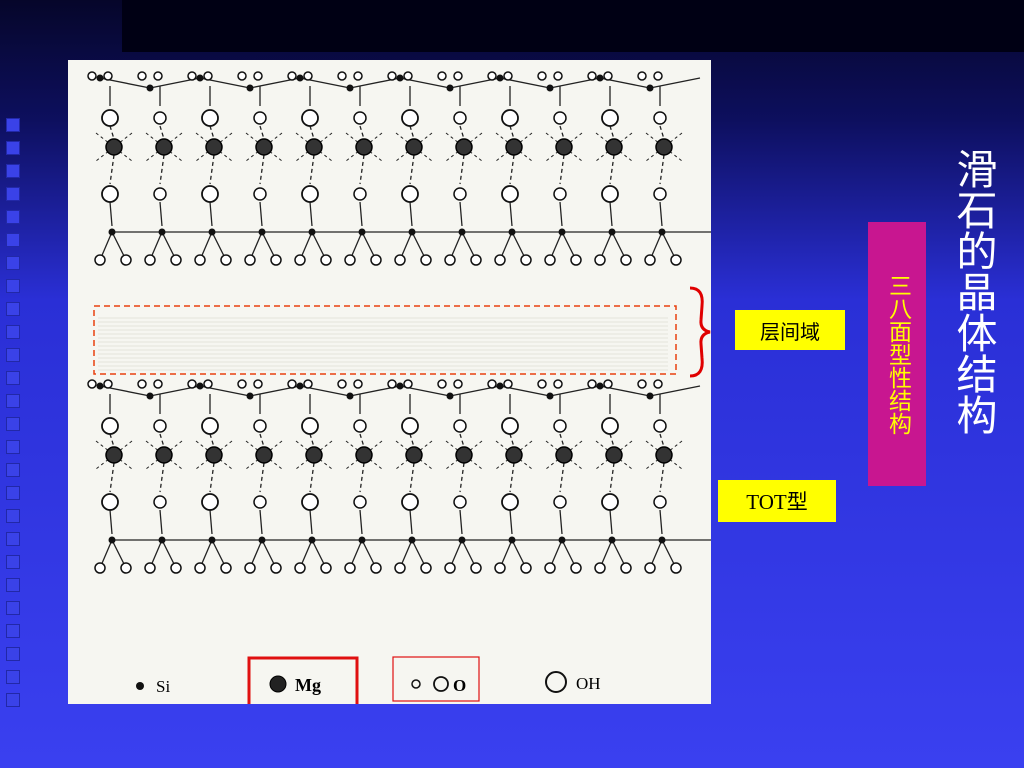 The image size is (1024, 768). What do you see at coordinates (573, 26) in the screenshot?
I see `top-dark-bar` at bounding box center [573, 26].